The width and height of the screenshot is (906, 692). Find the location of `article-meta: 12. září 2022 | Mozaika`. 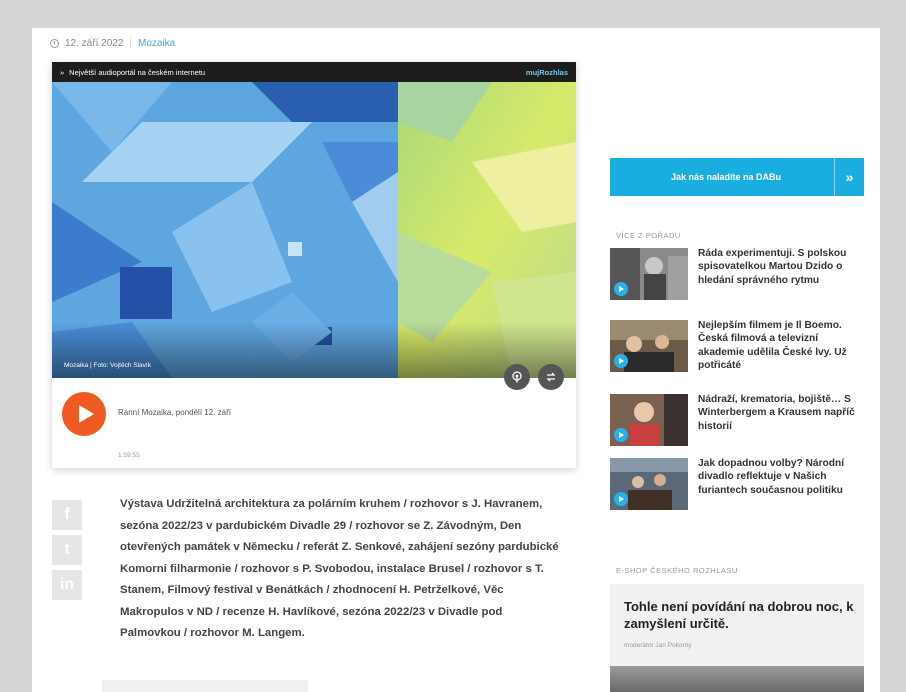

article-meta: 12. září 2022 | Mozaika is located at coordinates (112, 43).